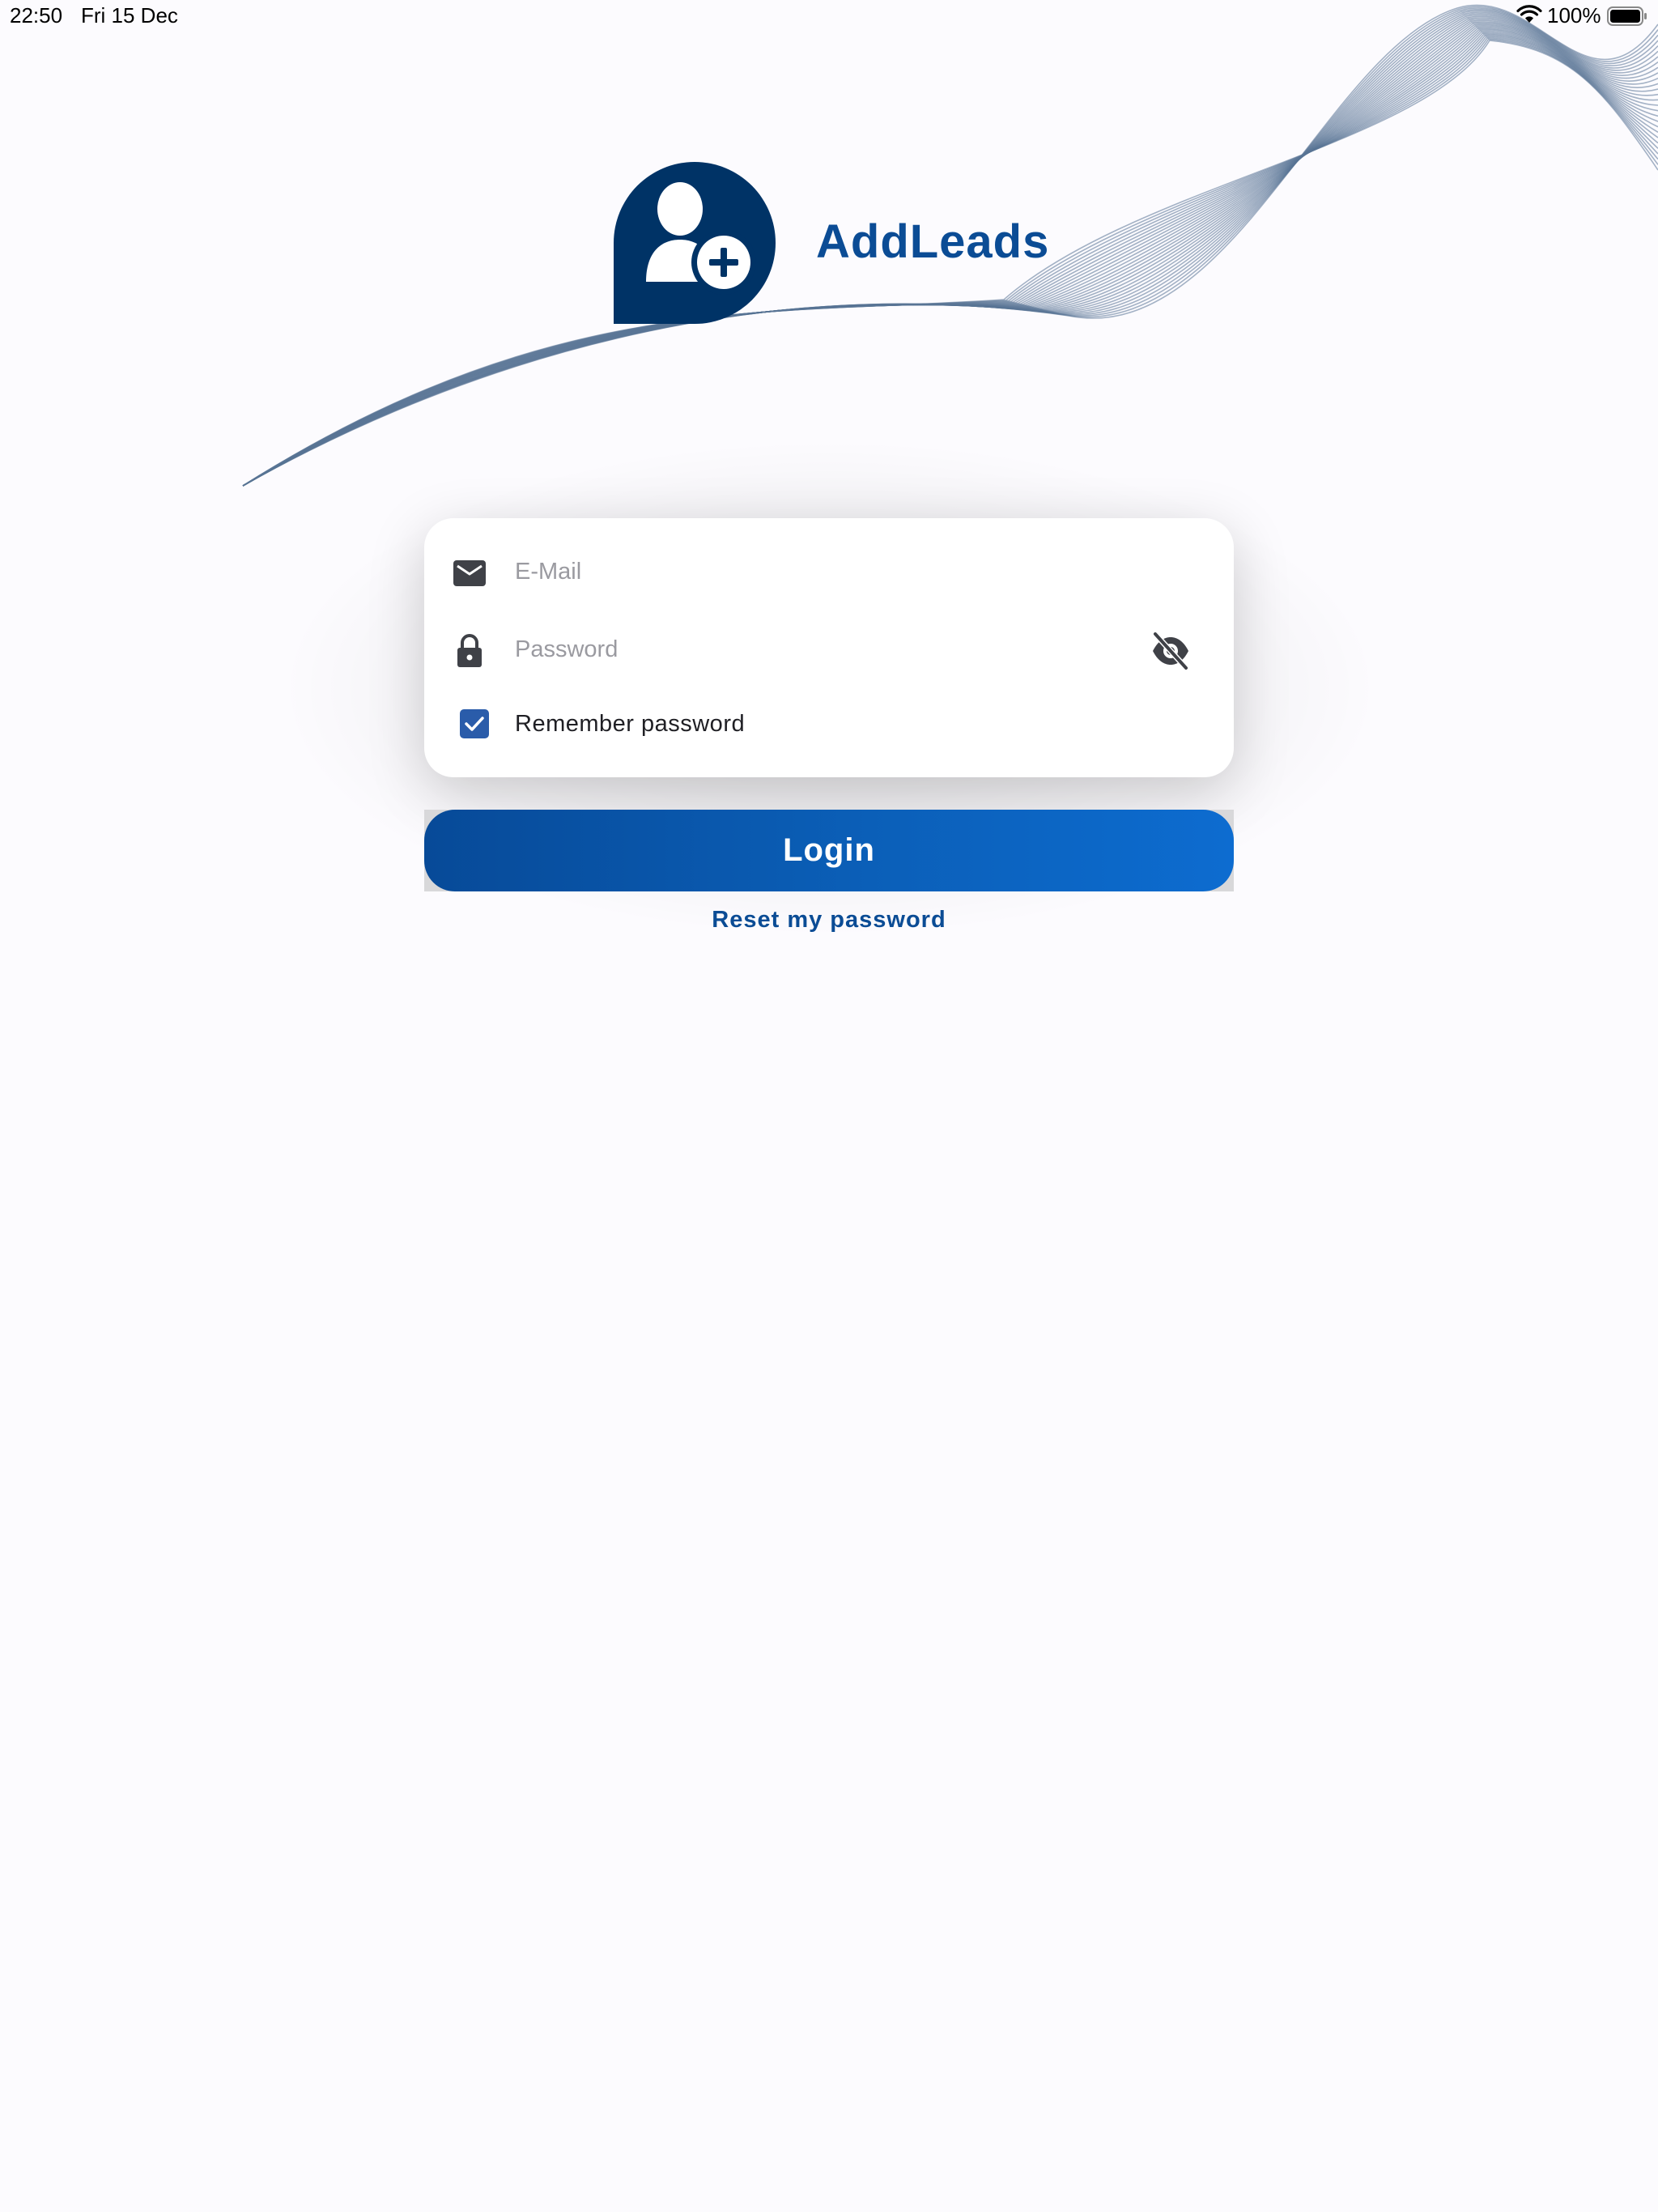  I want to click on status-time: 22:50, so click(36, 16).